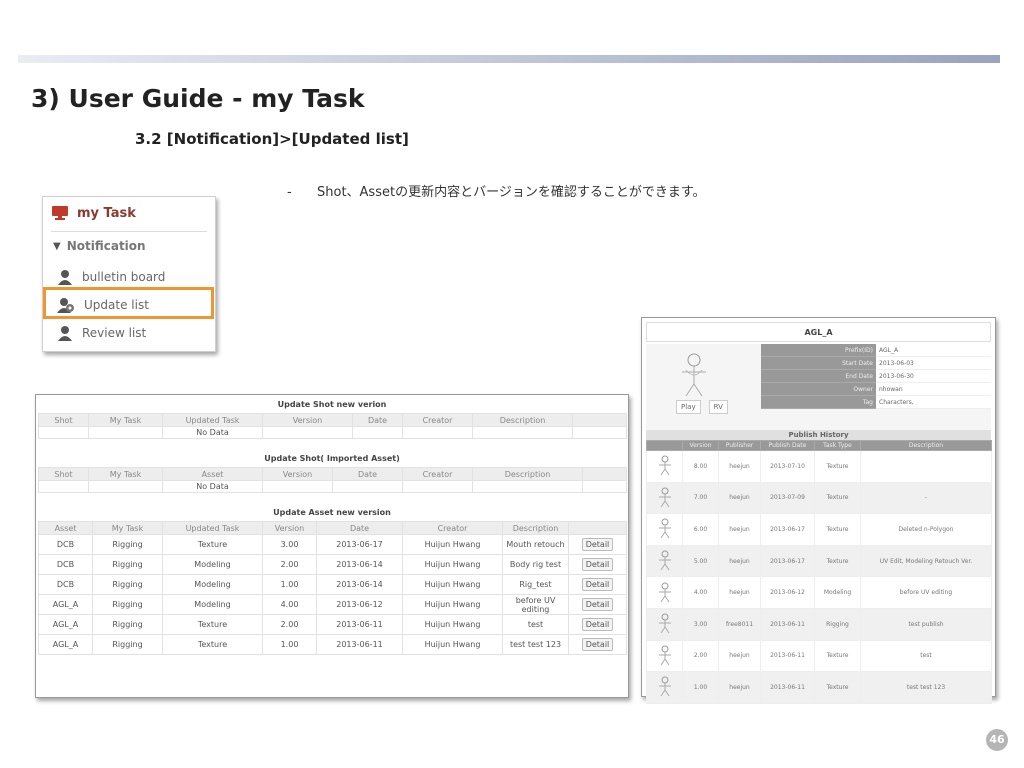 This screenshot has width=1024, height=768. Describe the element at coordinates (509, 59) in the screenshot. I see `title-accent-bar` at that location.